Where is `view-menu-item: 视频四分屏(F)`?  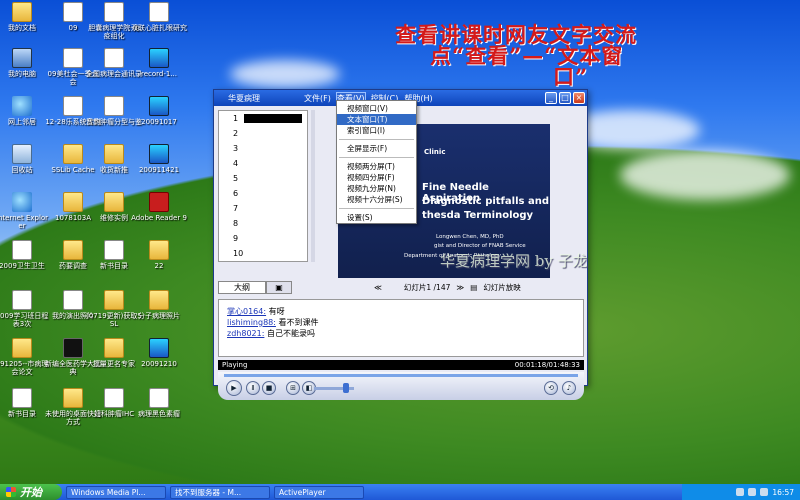 view-menu-item: 视频四分屏(F) is located at coordinates (376, 177).